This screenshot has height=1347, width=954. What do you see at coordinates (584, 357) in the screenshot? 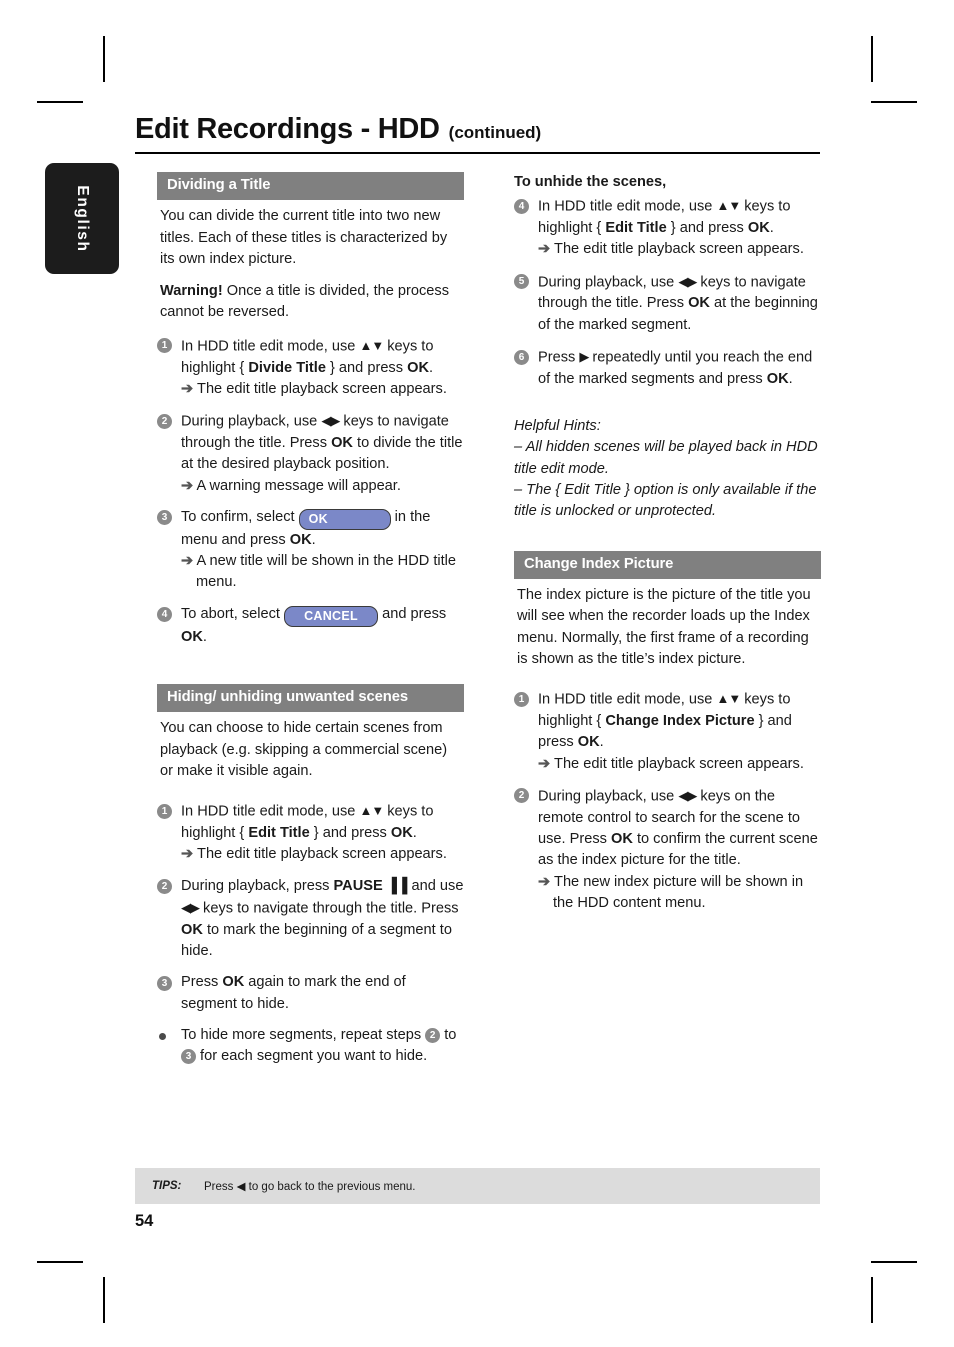
I see `right-key-icon: ▶` at bounding box center [584, 357].